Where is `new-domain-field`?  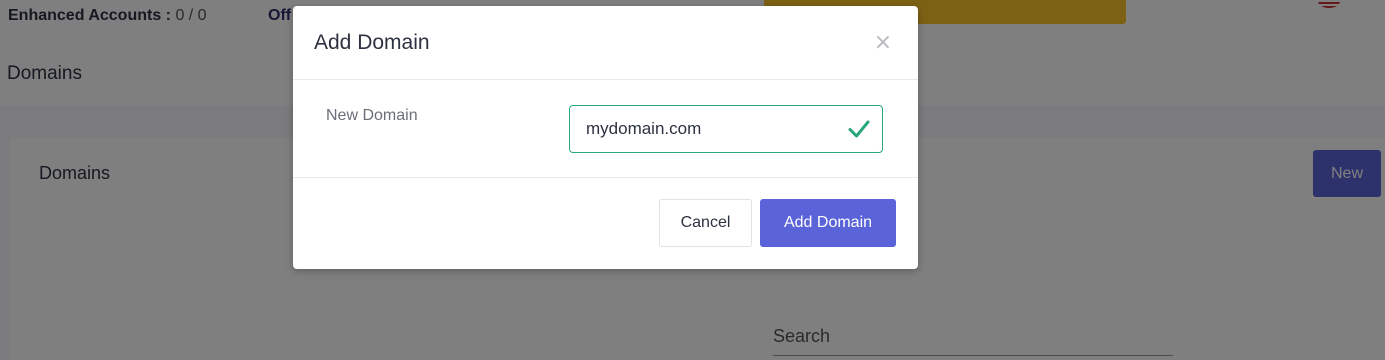 new-domain-field is located at coordinates (726, 129).